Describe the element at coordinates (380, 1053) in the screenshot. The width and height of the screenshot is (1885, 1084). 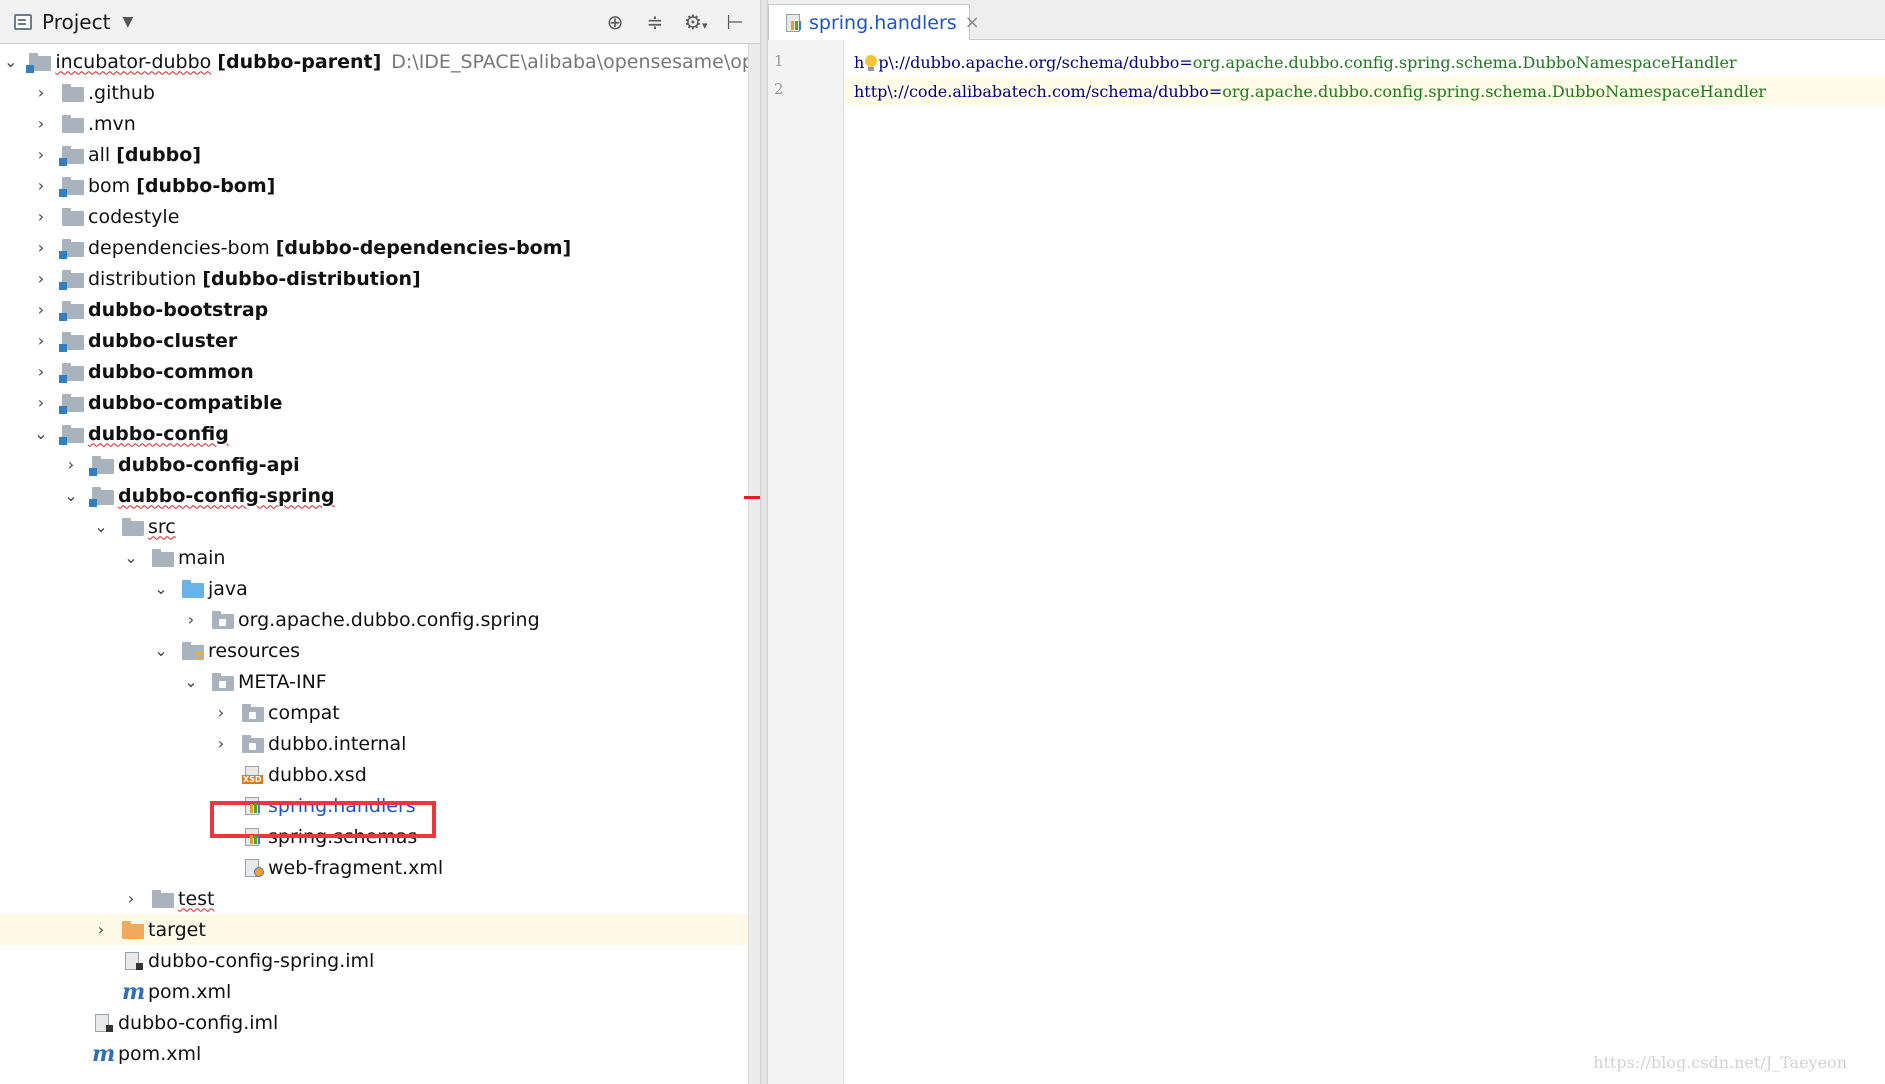
I see `tree-item-pom-xml-root: › m pom.xml` at that location.